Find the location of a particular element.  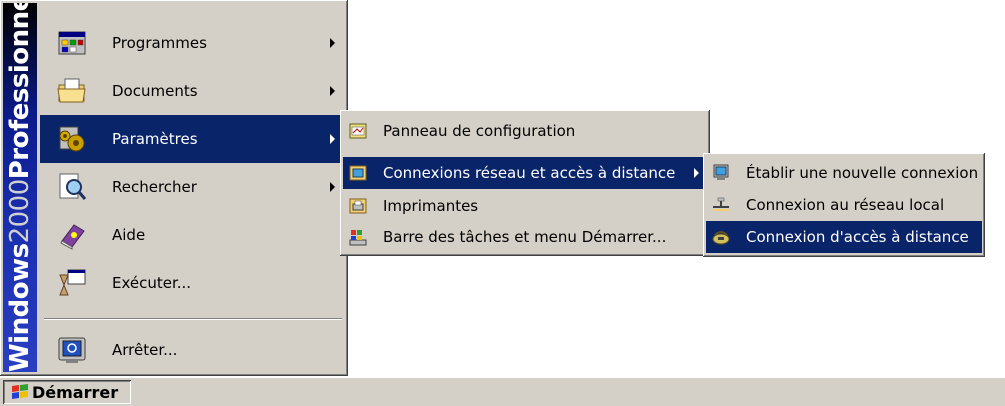

documents-folder-icon is located at coordinates (71, 90).